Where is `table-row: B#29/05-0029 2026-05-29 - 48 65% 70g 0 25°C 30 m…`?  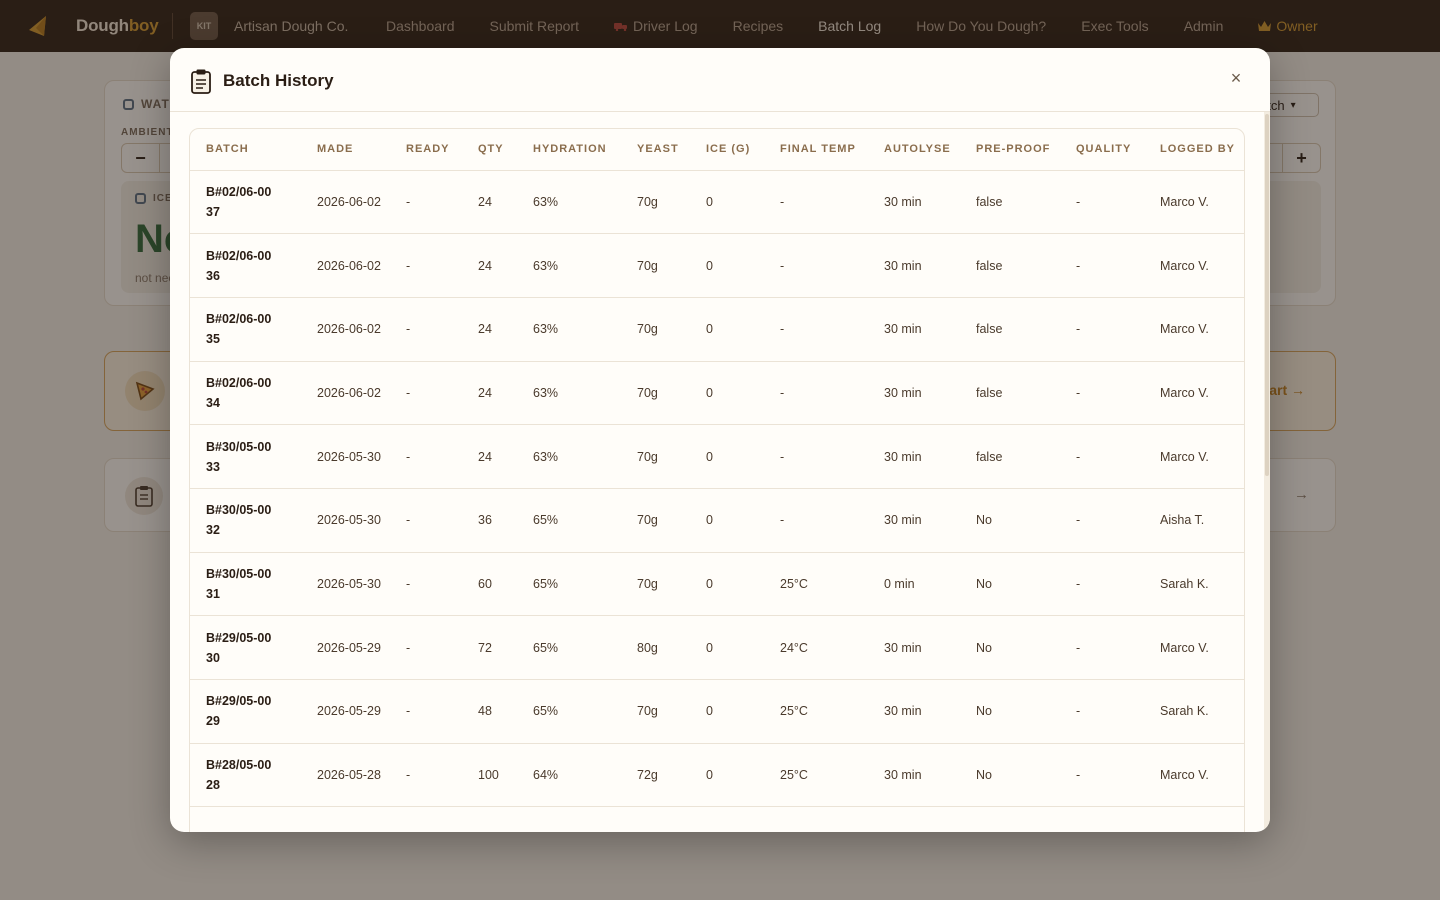 table-row: B#29/05-0029 2026-05-29 - 48 65% 70g 0 25°C 30 m… is located at coordinates (717, 711).